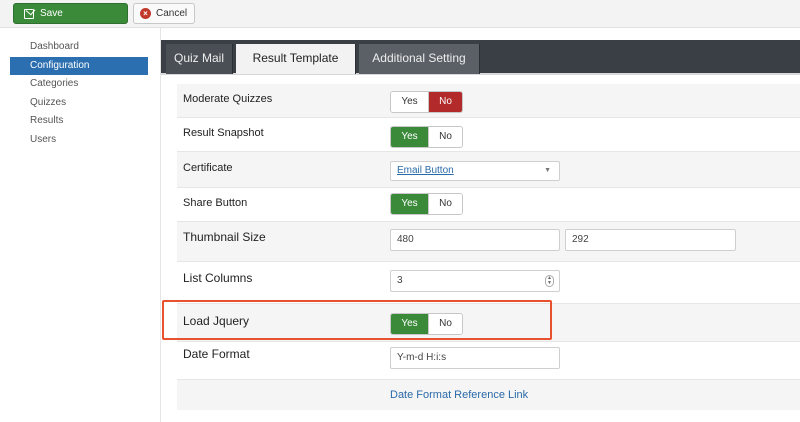 Image resolution: width=800 pixels, height=422 pixels. Describe the element at coordinates (357, 320) in the screenshot. I see `highlight-box` at that location.